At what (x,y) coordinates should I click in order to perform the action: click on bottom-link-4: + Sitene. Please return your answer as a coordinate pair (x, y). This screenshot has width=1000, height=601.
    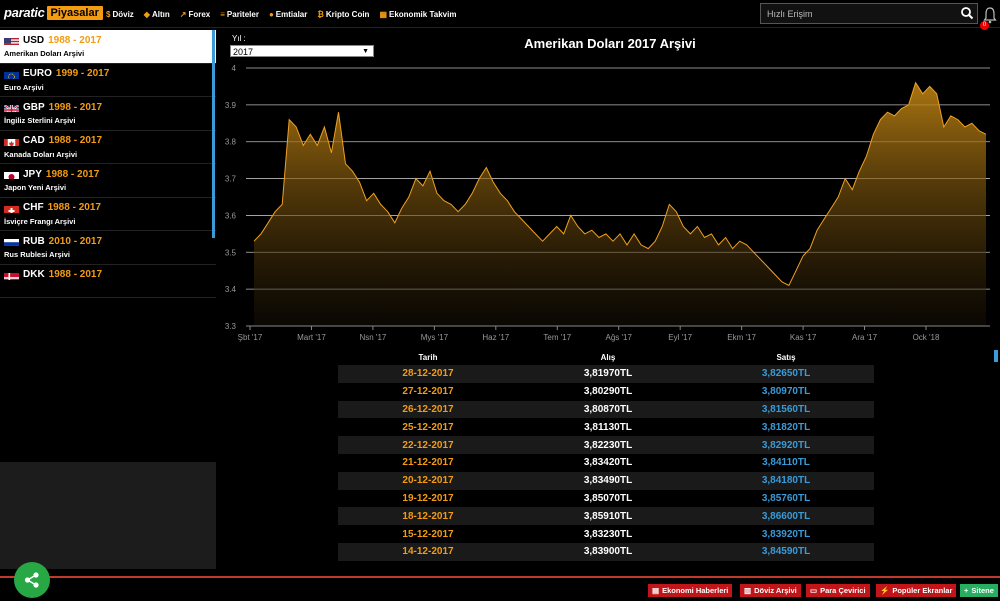
    Looking at the image, I should click on (979, 590).